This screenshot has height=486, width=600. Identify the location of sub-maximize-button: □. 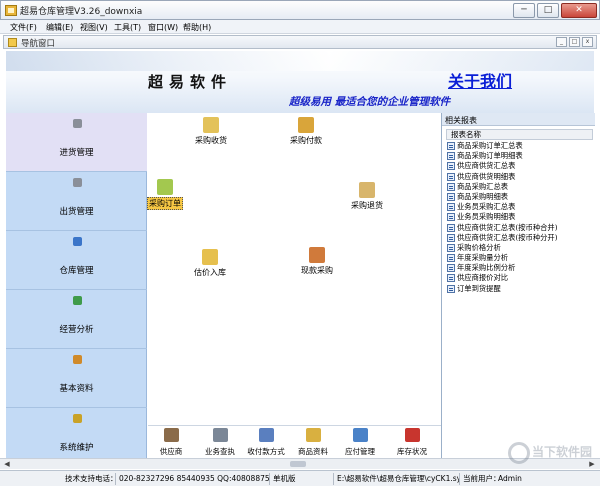
(574, 42).